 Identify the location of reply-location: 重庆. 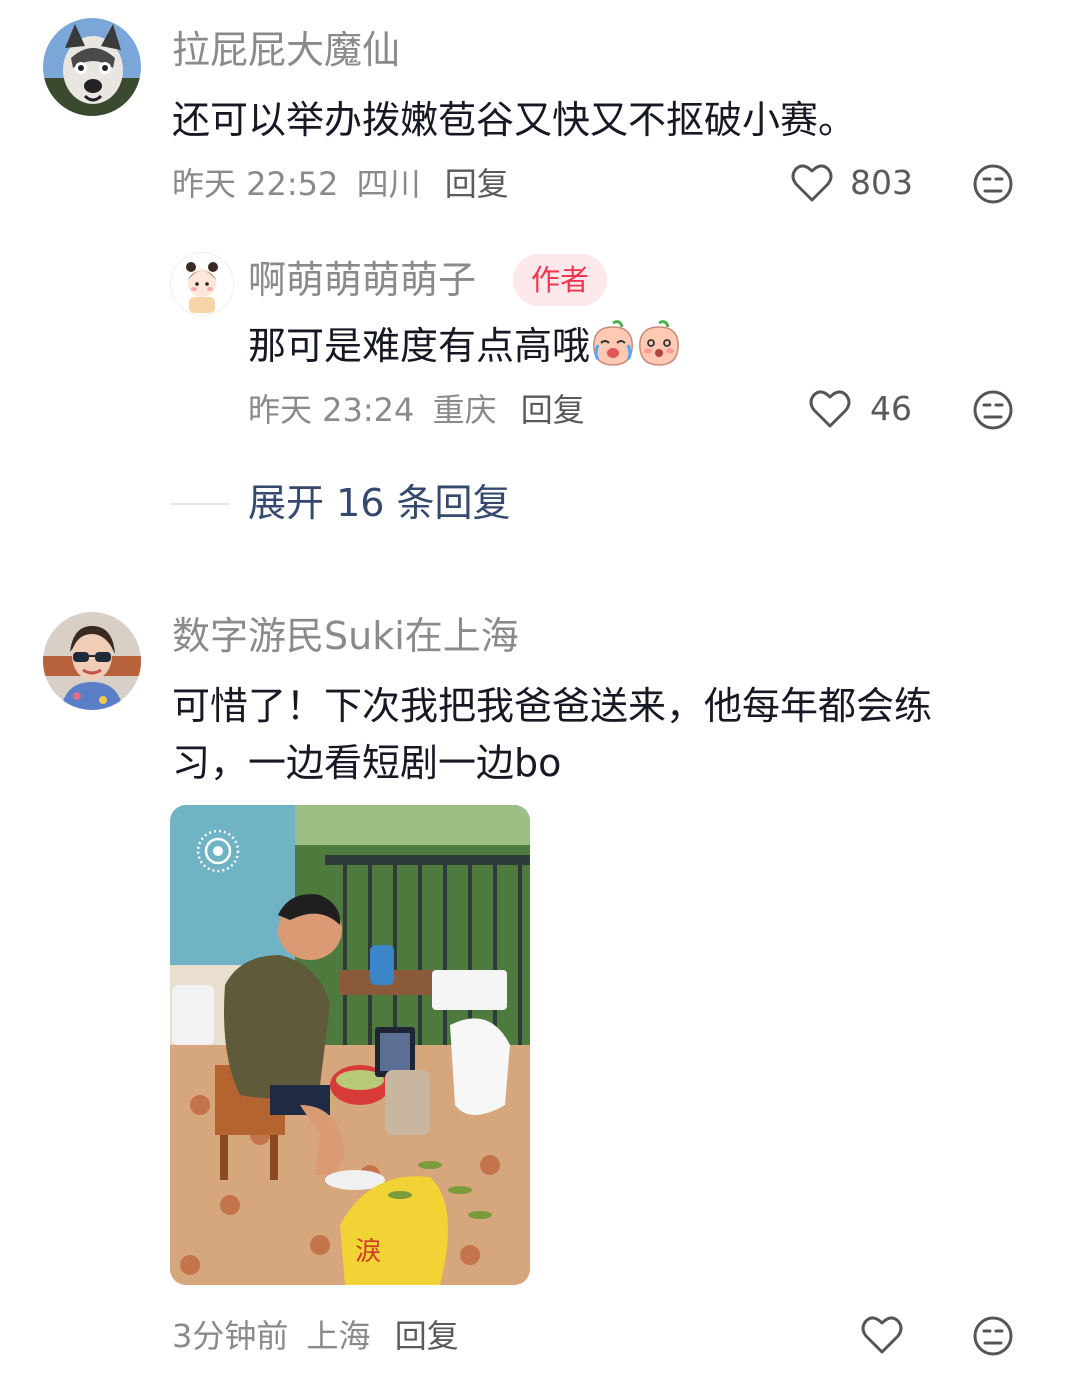
(464, 410).